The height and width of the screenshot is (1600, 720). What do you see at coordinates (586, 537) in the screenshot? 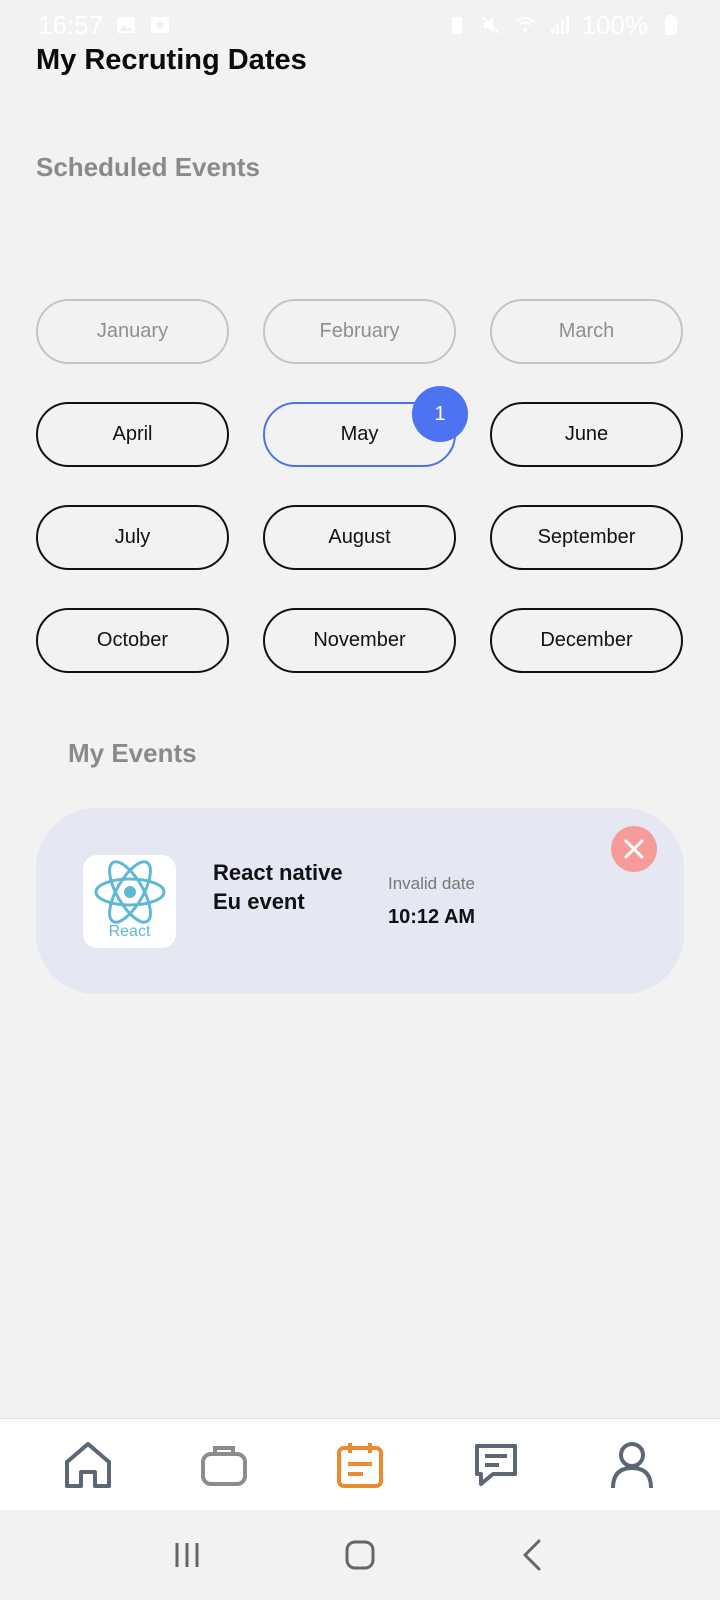
I see `month-september-button: September` at bounding box center [586, 537].